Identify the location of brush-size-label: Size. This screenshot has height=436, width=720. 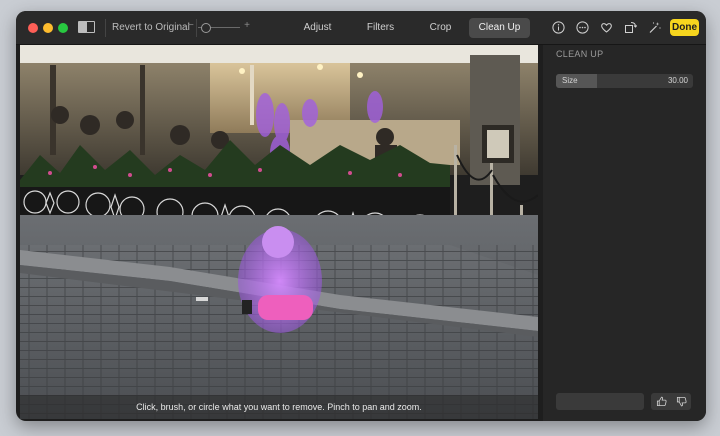
(570, 80).